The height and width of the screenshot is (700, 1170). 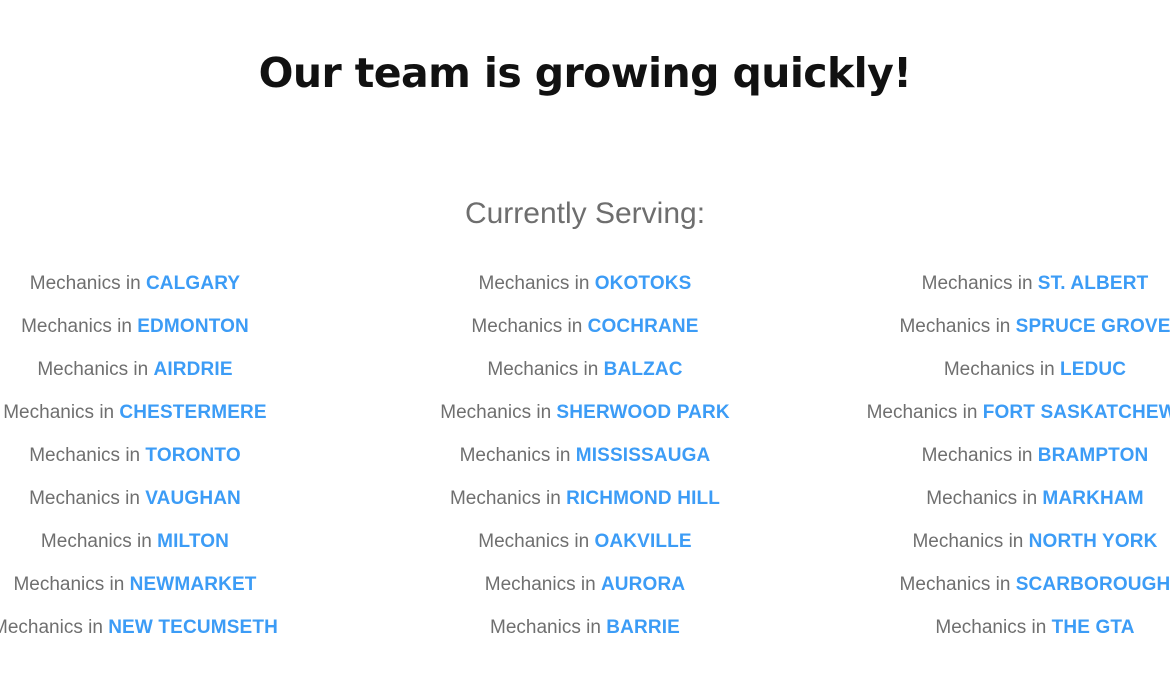 I want to click on service-area-link: Mechanics in SCARBOROUGH, so click(x=990, y=584).